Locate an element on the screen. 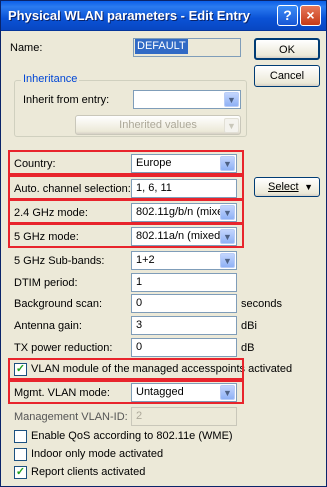 The width and height of the screenshot is (327, 487). report-clients-checkbox: ✓ is located at coordinates (20, 472).